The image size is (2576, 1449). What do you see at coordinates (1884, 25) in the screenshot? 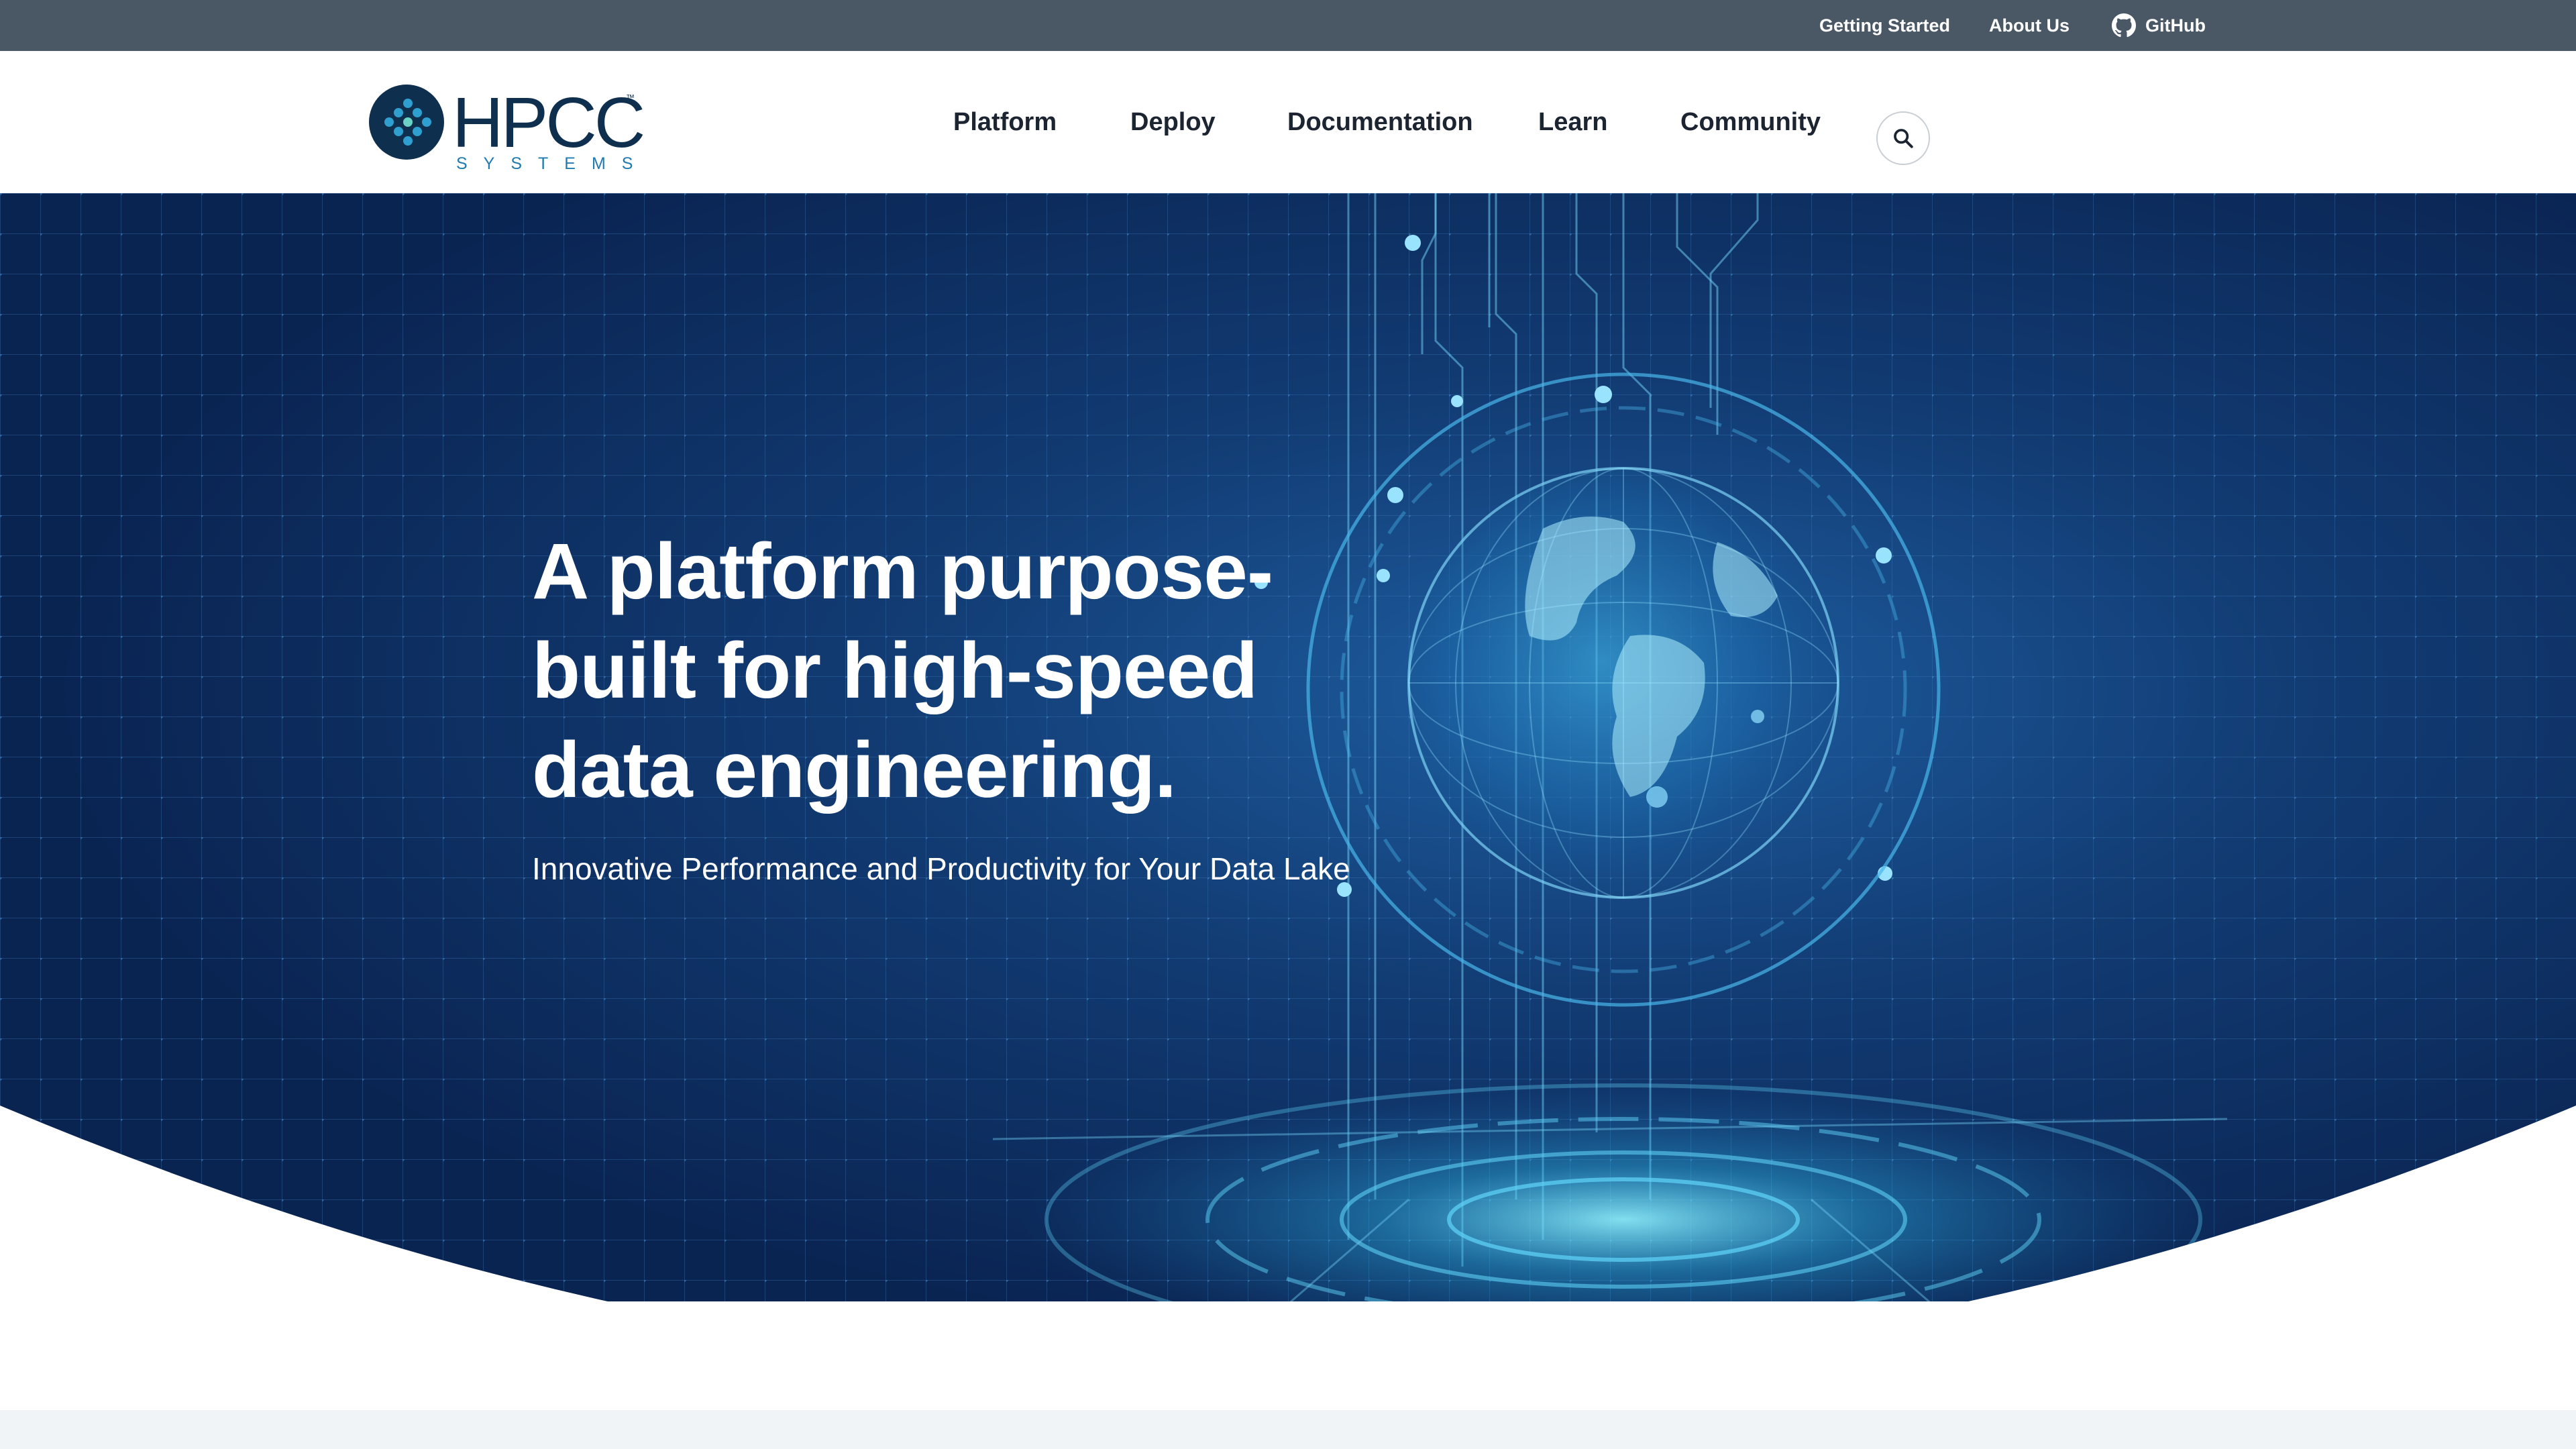
I see `getting-started-link: Getting Started` at bounding box center [1884, 25].